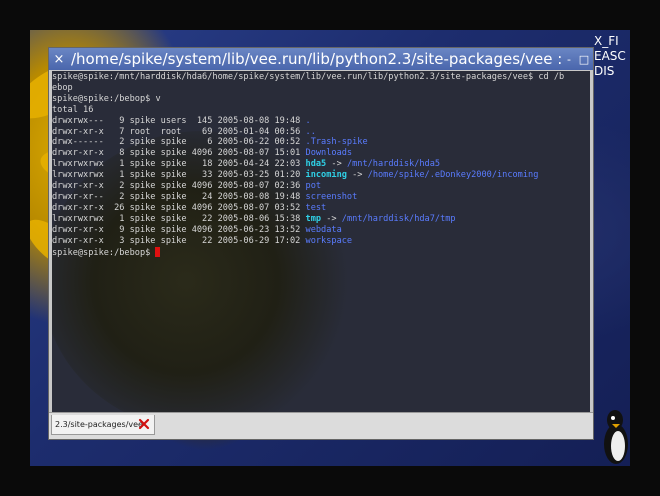 This screenshot has height=496, width=660. Describe the element at coordinates (313, 186) in the screenshot. I see `ls-entry-name: pot` at that location.